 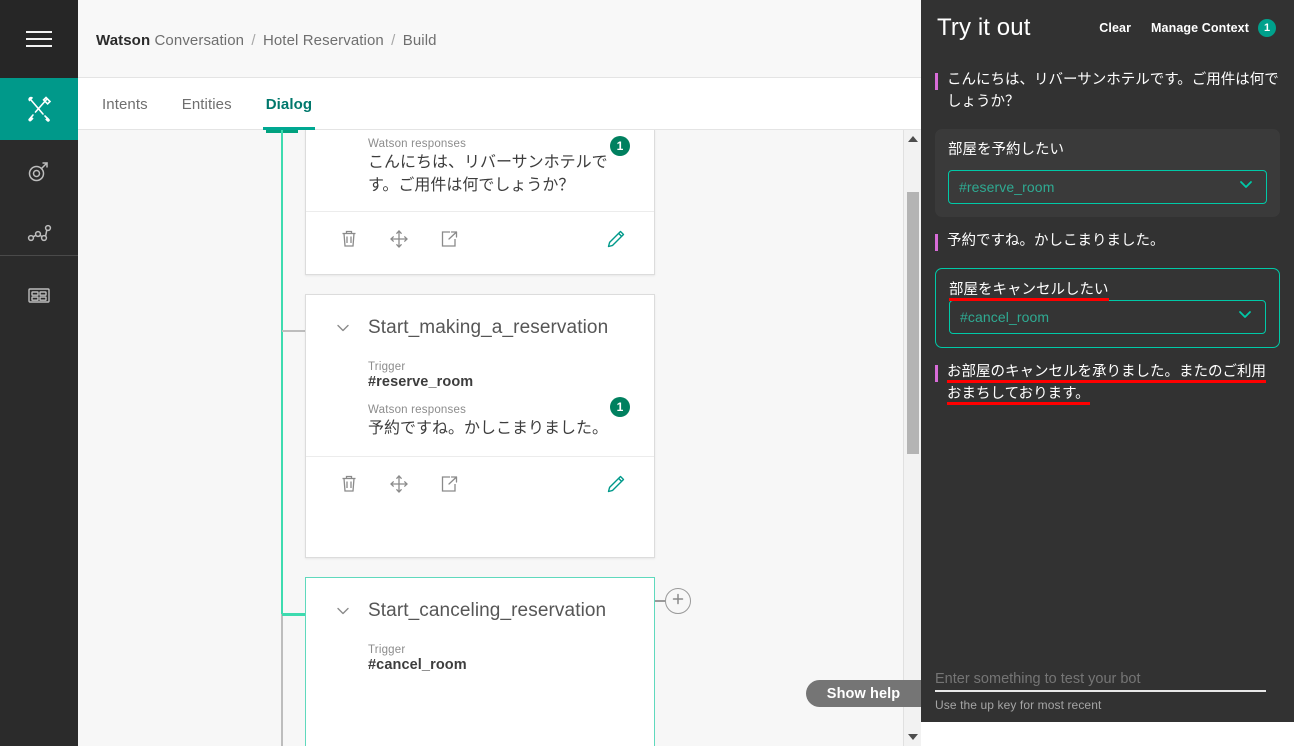 What do you see at coordinates (1200, 28) in the screenshot?
I see `manage-context-button: Manage Context` at bounding box center [1200, 28].